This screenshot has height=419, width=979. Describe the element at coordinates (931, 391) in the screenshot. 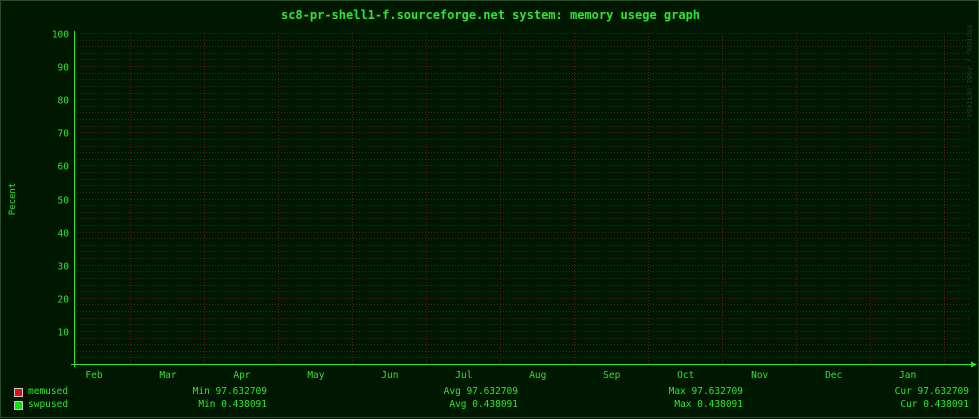

I see `legend-cur: Cur 97.632709` at that location.